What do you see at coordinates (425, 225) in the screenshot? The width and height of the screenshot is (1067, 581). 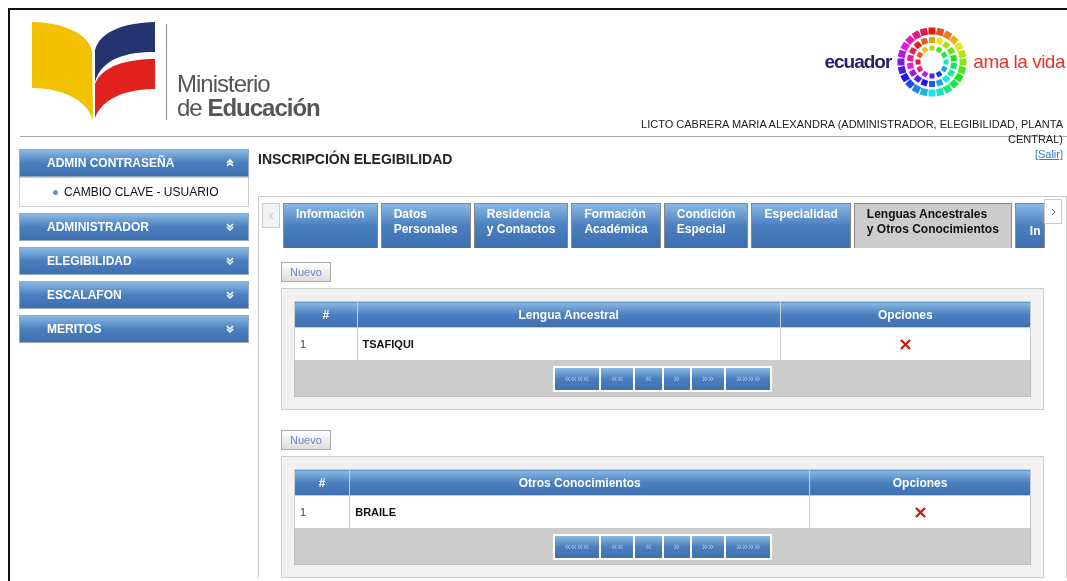 I see `tab: Datos Personales` at bounding box center [425, 225].